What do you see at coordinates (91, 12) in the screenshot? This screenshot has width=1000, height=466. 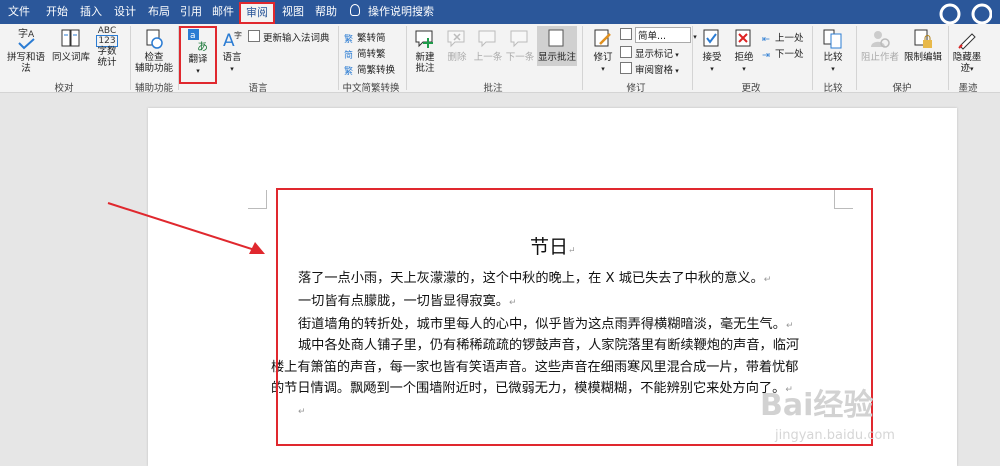 I see `tab-insert: 插入` at bounding box center [91, 12].